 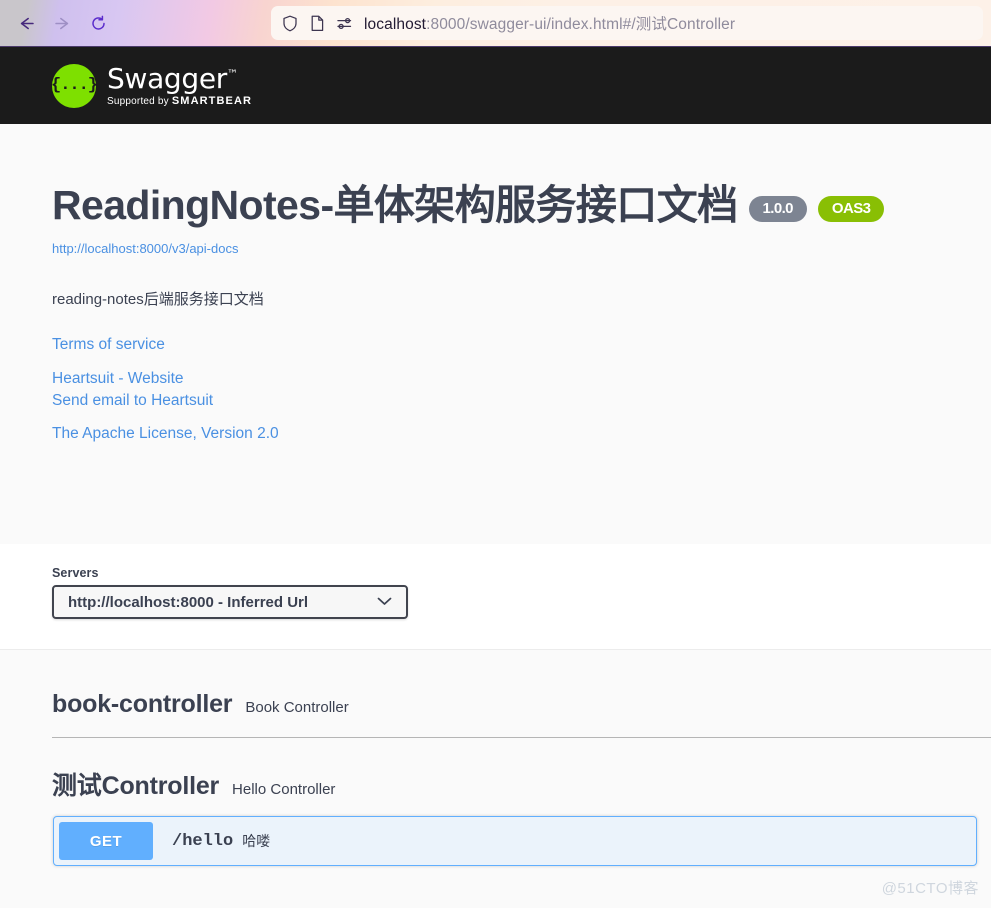 I want to click on forward-button, so click(x=62, y=23).